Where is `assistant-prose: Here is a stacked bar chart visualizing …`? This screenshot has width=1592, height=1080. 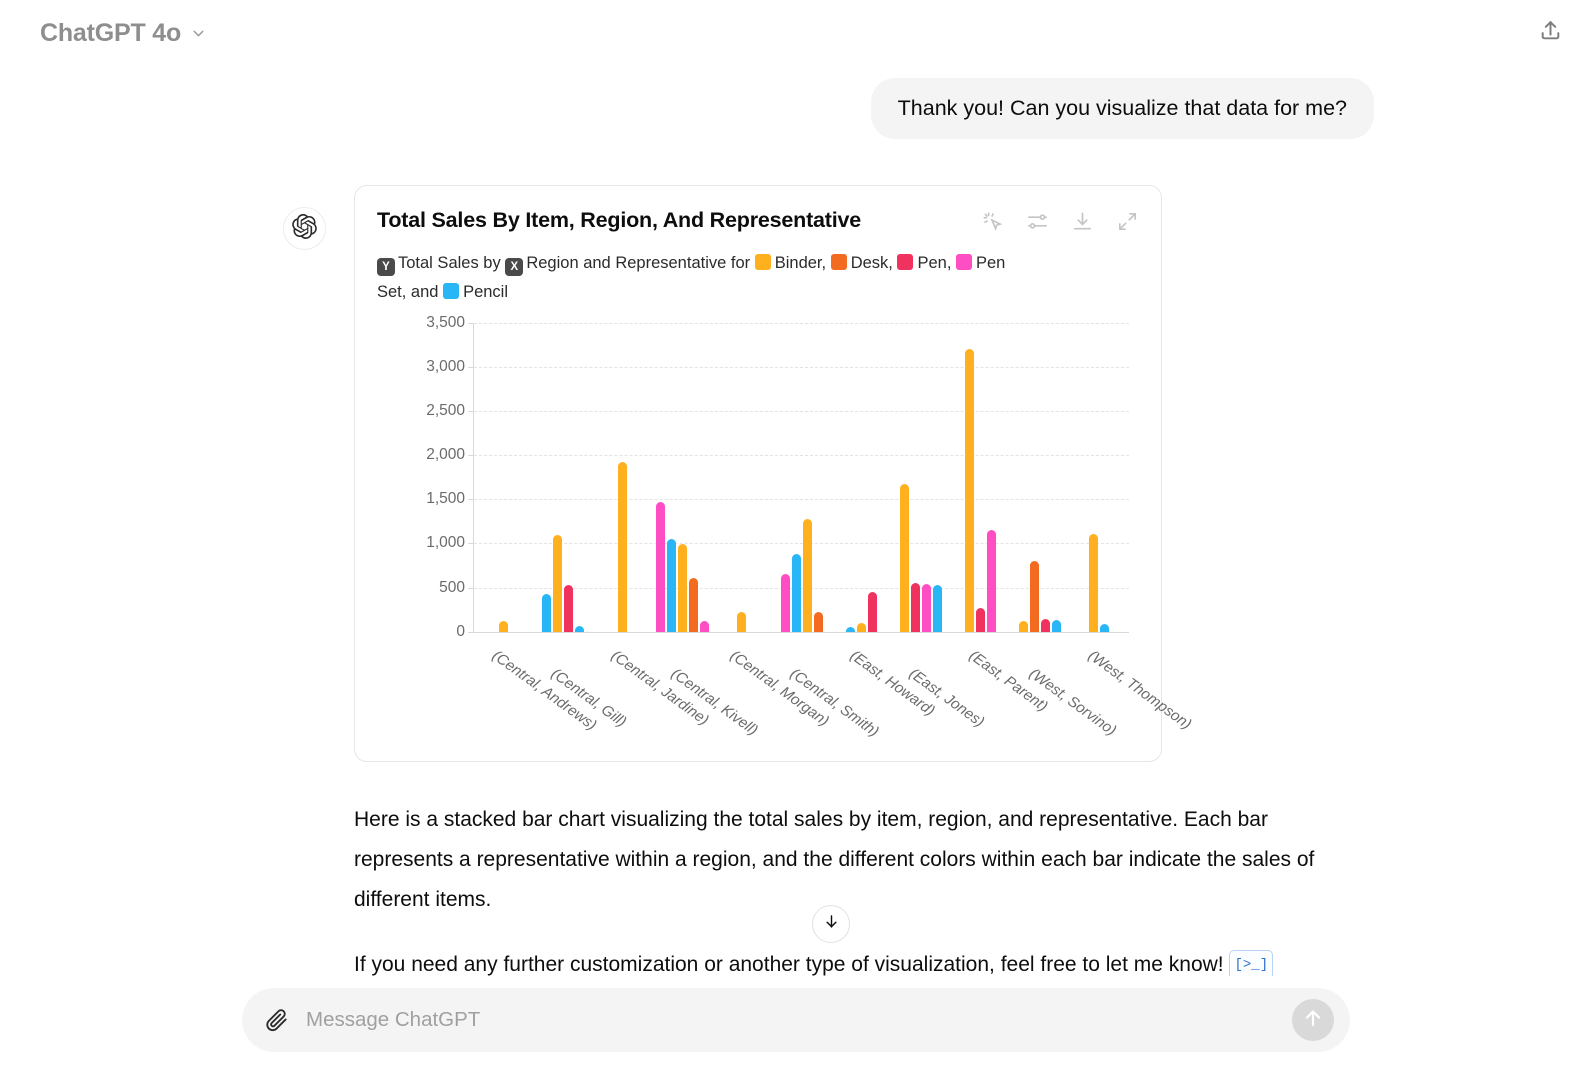 assistant-prose: Here is a stacked bar chart visualizing … is located at coordinates (860, 888).